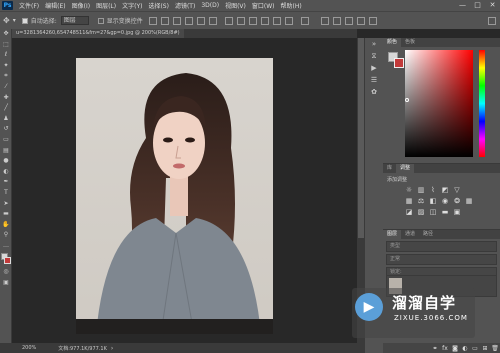 This screenshot has height=353, width=500. I want to click on delete-layer-icon: 🗑, so click(495, 348).